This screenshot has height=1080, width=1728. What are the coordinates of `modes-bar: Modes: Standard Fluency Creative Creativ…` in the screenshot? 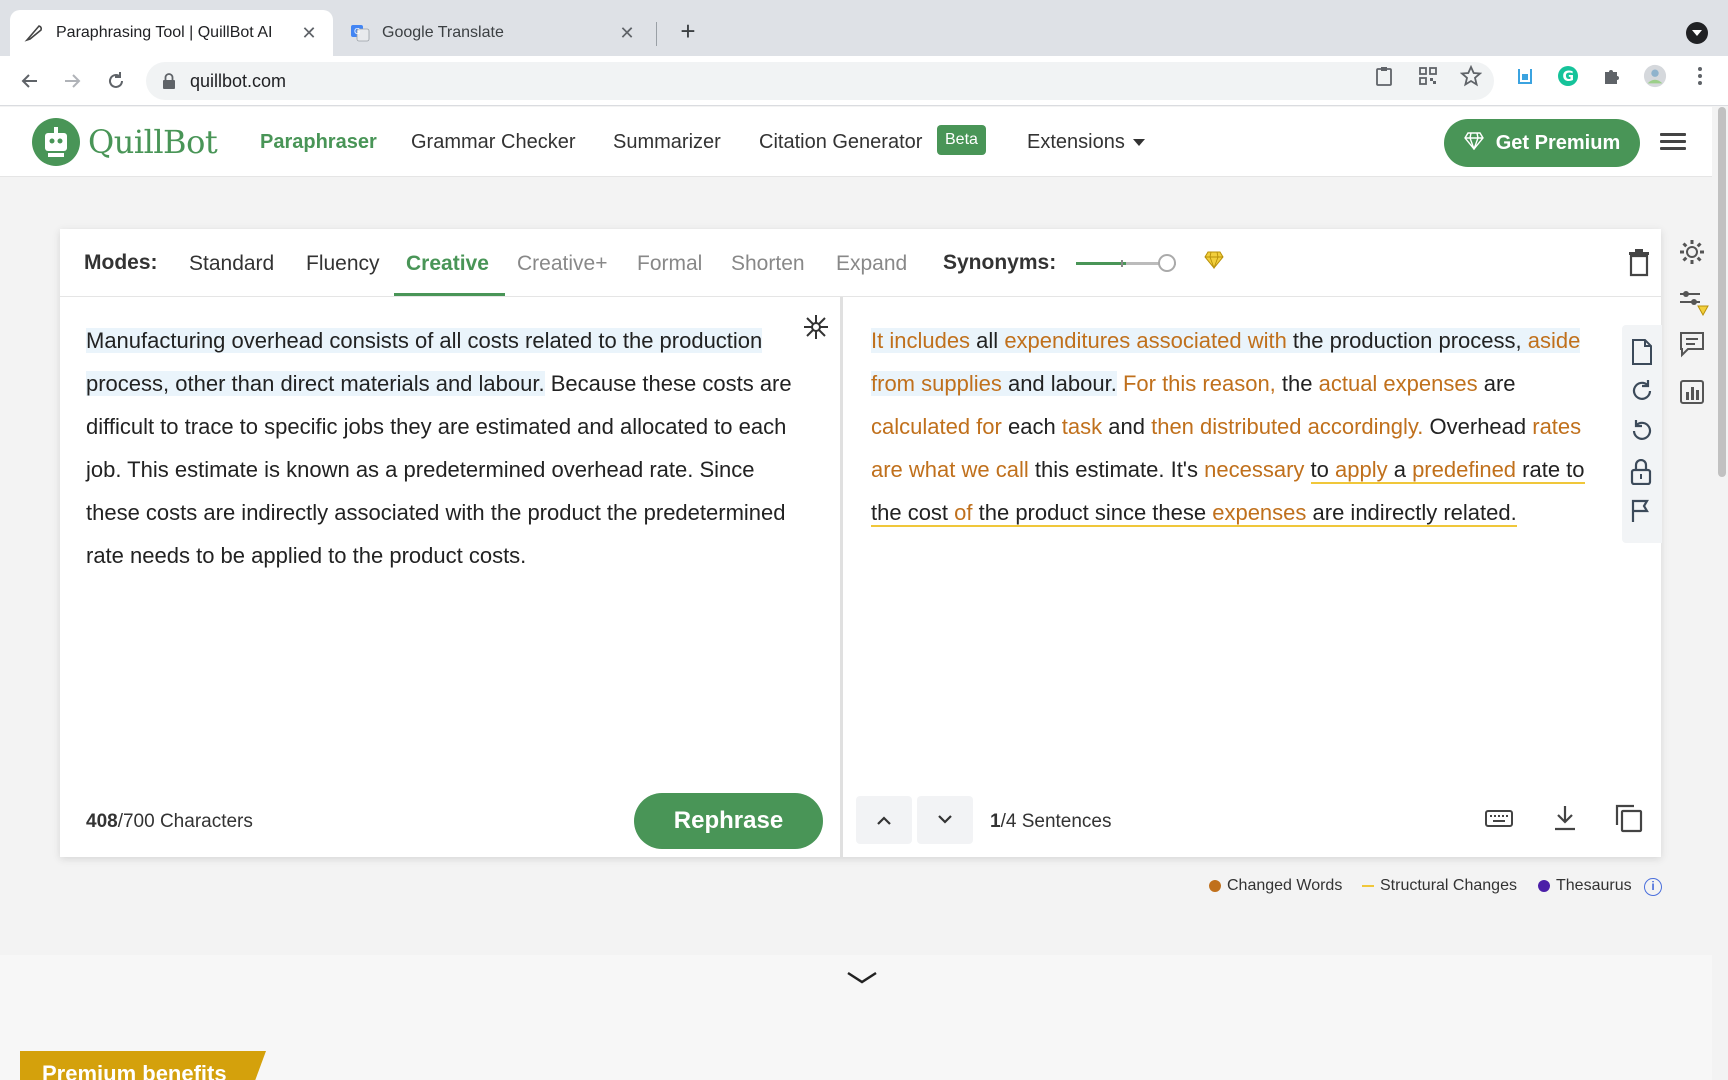 It's located at (860, 263).